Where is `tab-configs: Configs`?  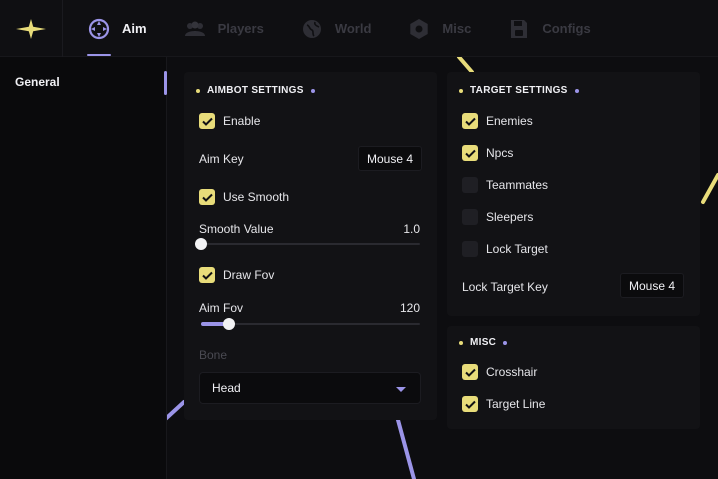 tab-configs: Configs is located at coordinates (542, 28).